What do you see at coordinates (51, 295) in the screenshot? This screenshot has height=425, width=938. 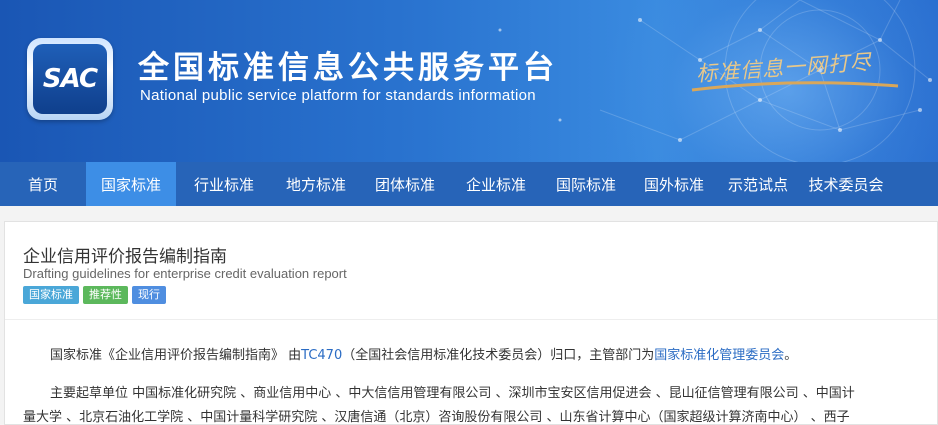 I see `tag-national-standard: 国家标准` at bounding box center [51, 295].